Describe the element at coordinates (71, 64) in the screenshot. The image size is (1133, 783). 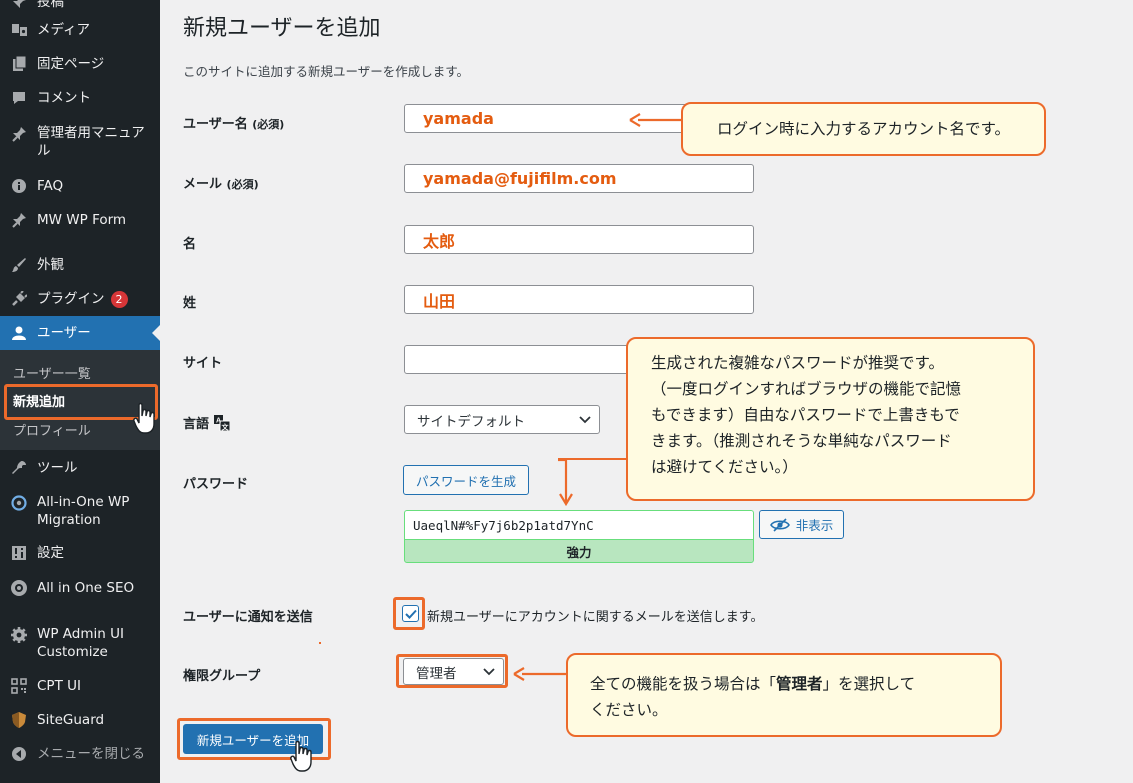
I see `sidebar-item-label: 固定ページ` at that location.